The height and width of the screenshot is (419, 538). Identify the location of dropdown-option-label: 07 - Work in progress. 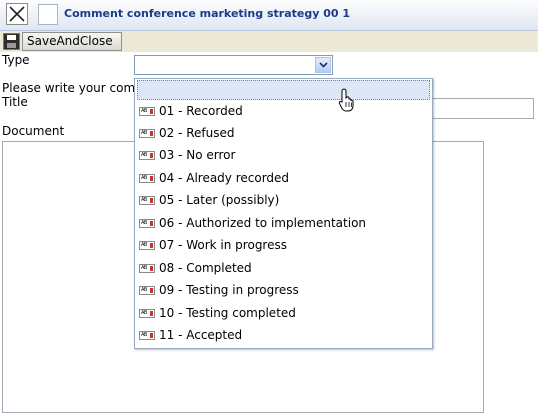
(223, 245).